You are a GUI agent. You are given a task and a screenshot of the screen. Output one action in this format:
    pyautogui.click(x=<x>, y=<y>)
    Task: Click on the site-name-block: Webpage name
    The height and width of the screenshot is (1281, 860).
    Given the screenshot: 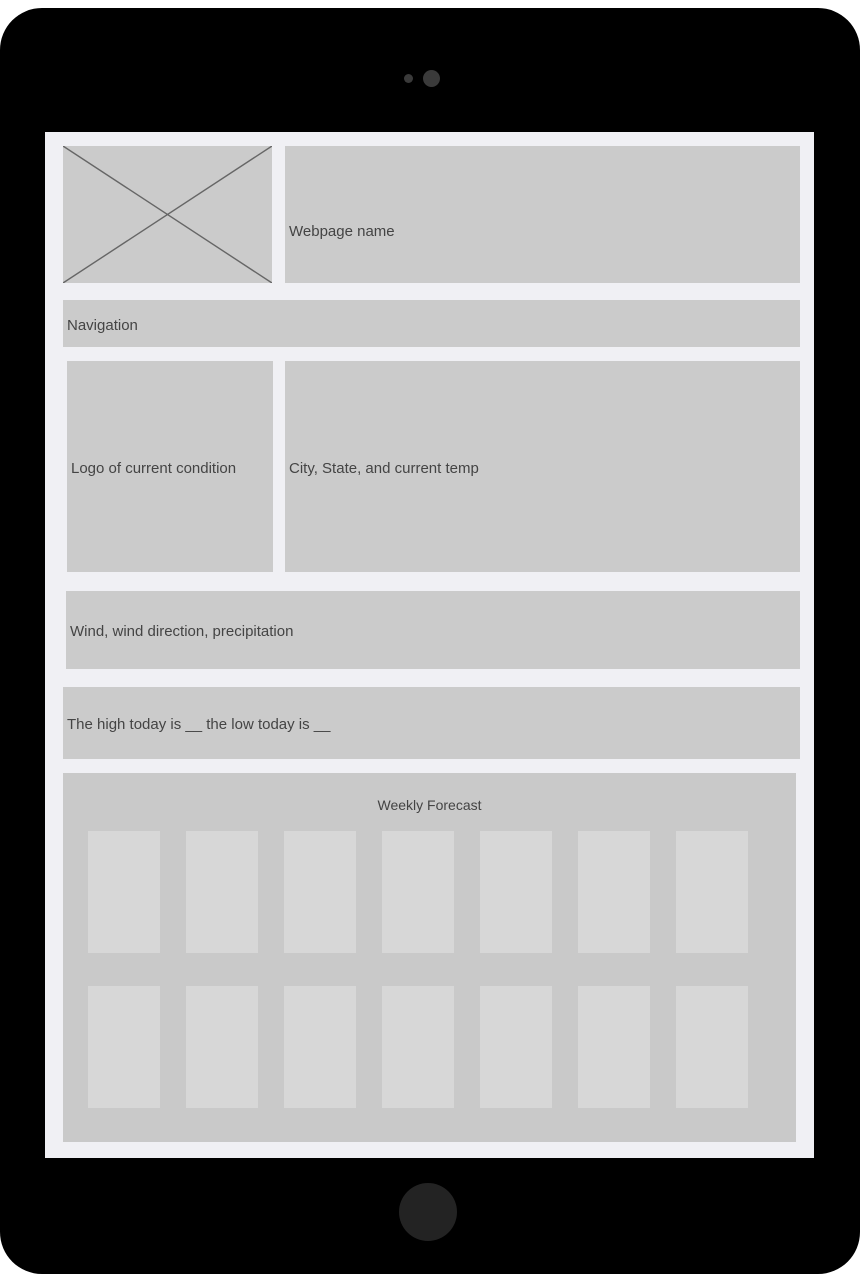 What is the action you would take?
    pyautogui.click(x=542, y=214)
    